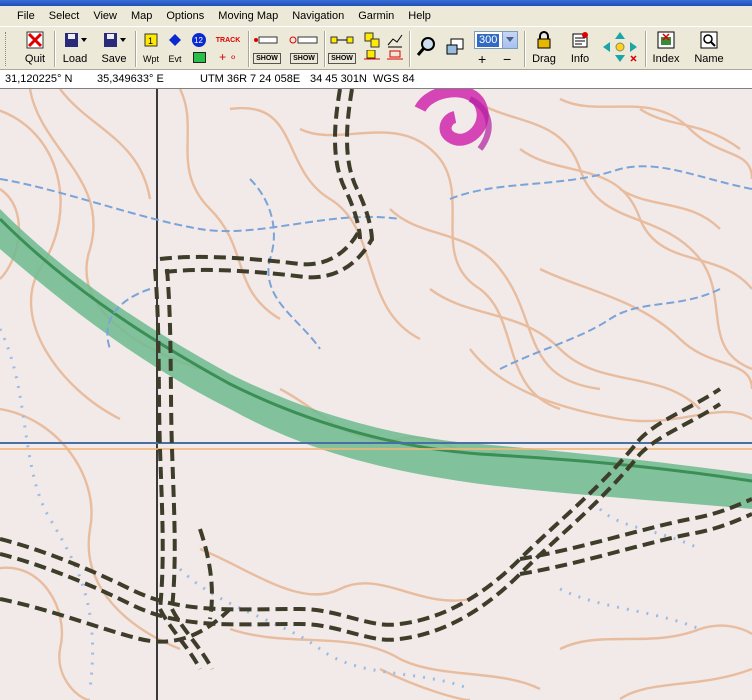 Image resolution: width=752 pixels, height=700 pixels. I want to click on zoom-level-value: 300, so click(488, 40).